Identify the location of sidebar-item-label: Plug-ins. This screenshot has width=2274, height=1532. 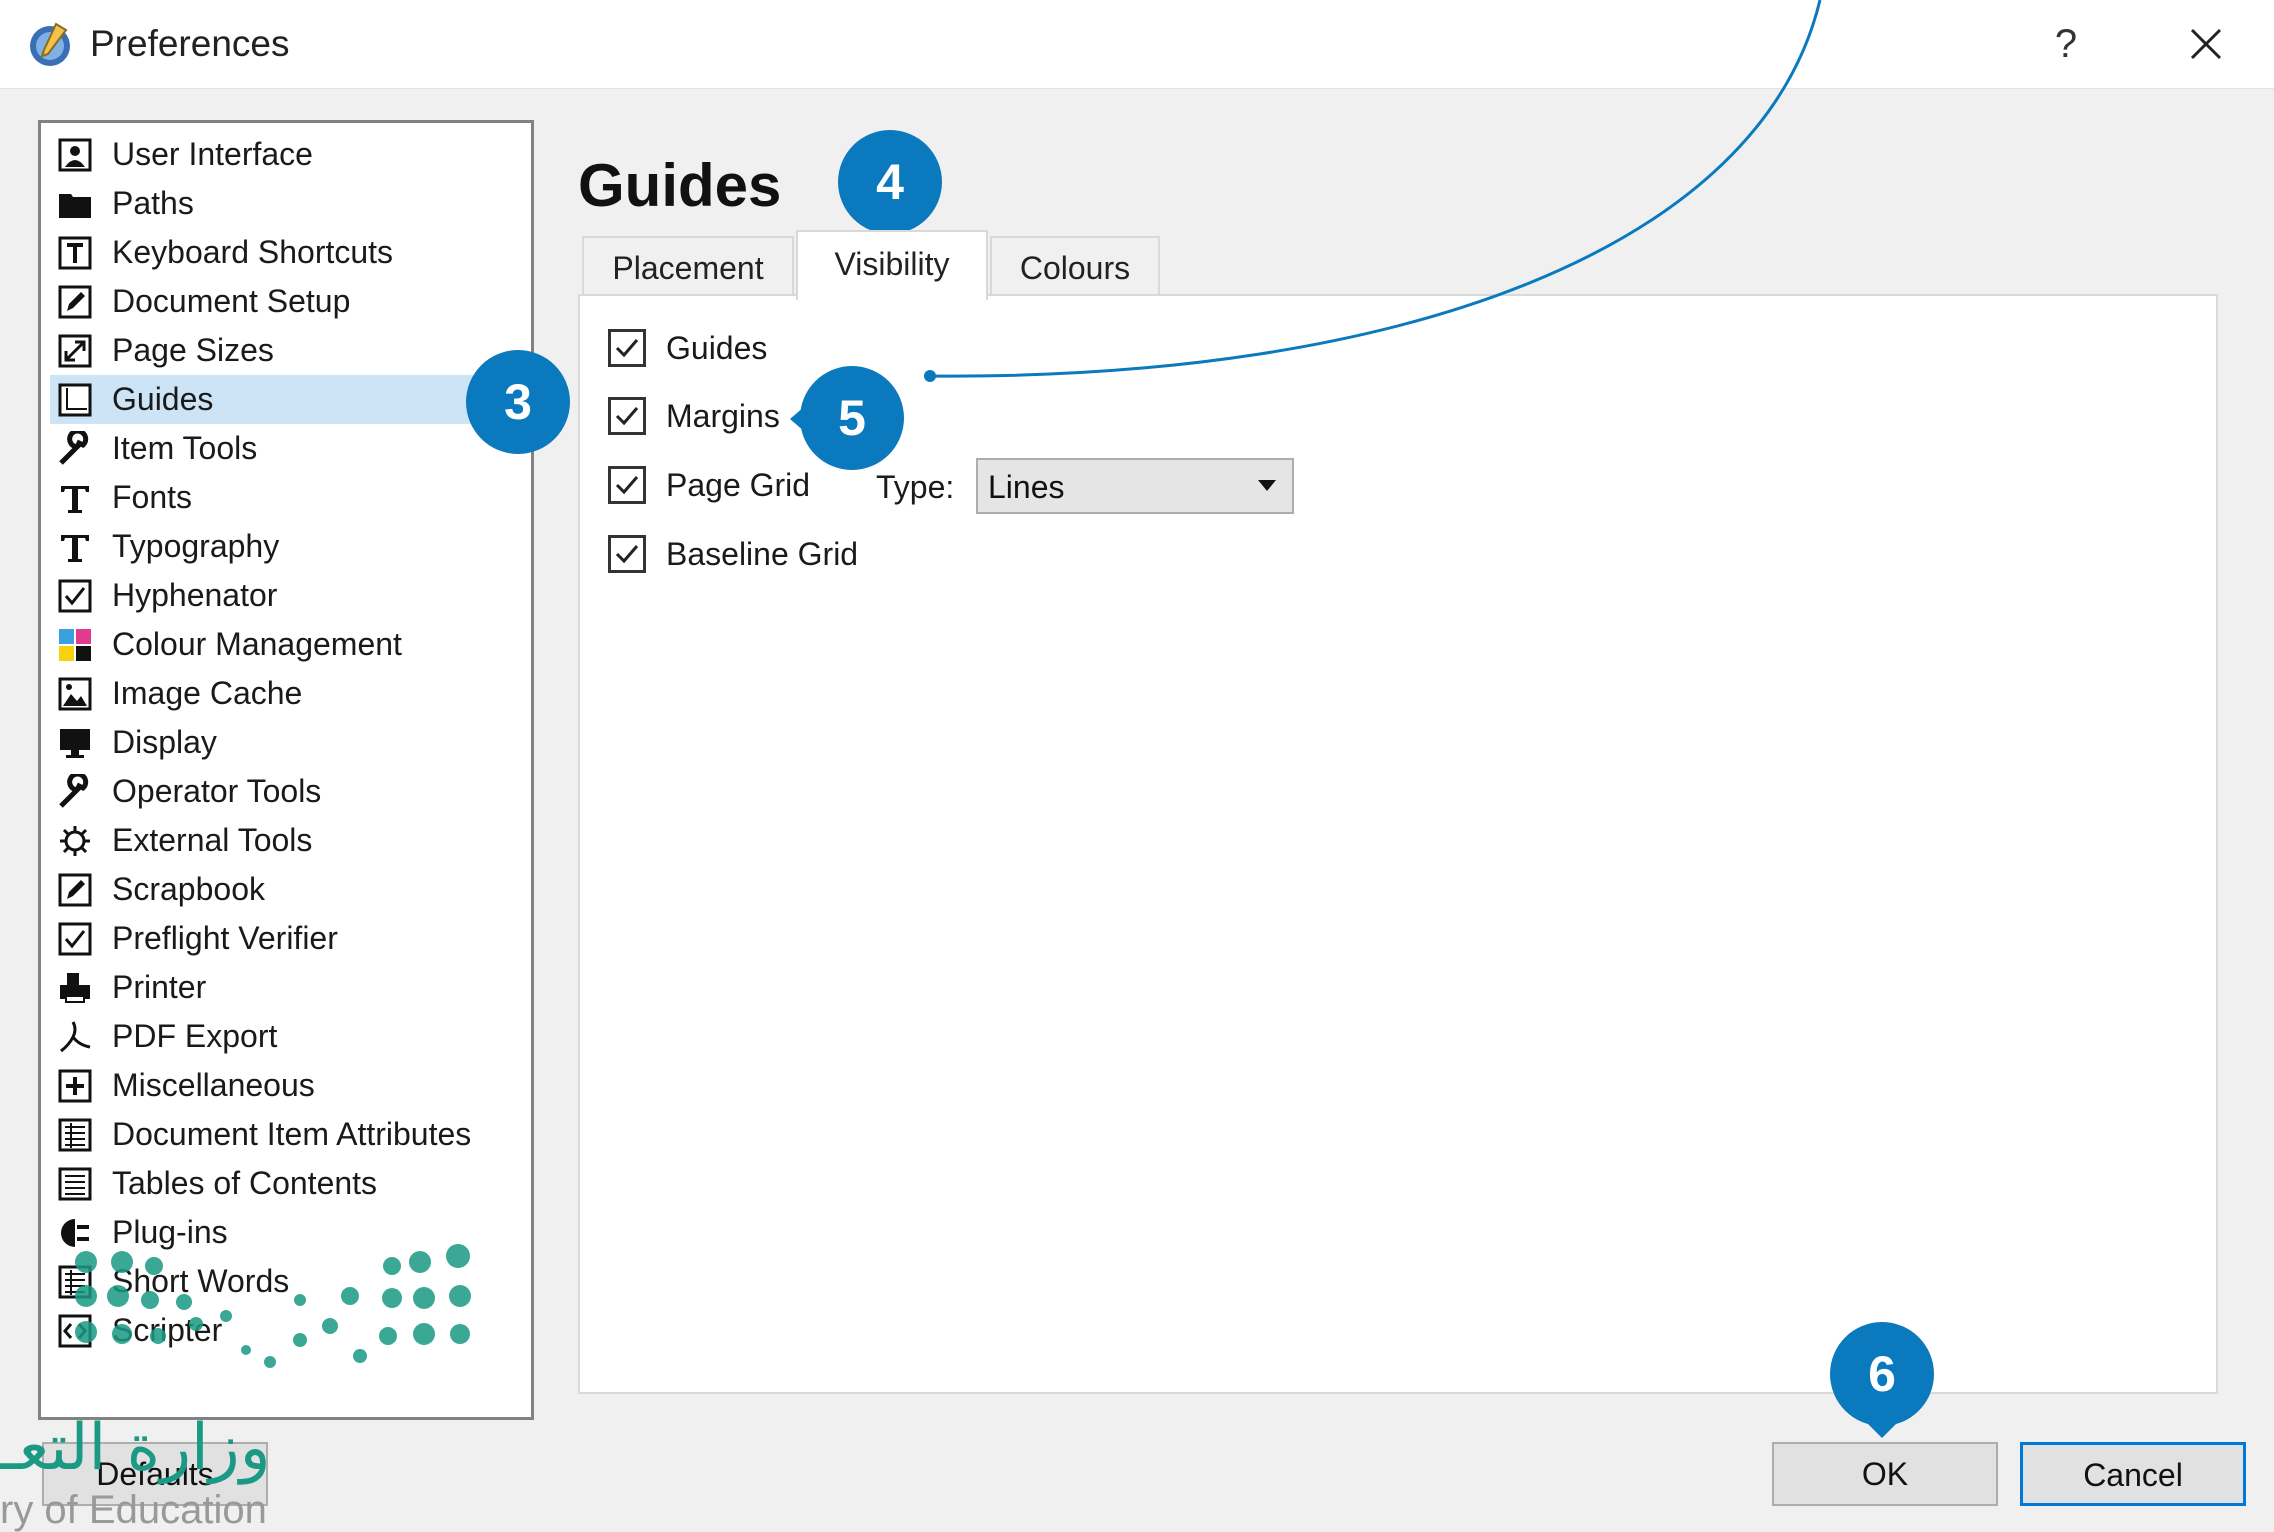
(170, 1232).